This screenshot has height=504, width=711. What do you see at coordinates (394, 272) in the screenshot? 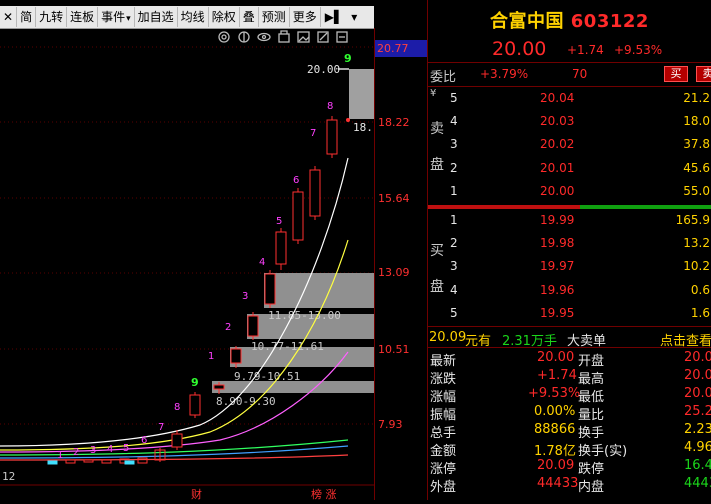
I see `y-tick: 13.09` at bounding box center [394, 272].